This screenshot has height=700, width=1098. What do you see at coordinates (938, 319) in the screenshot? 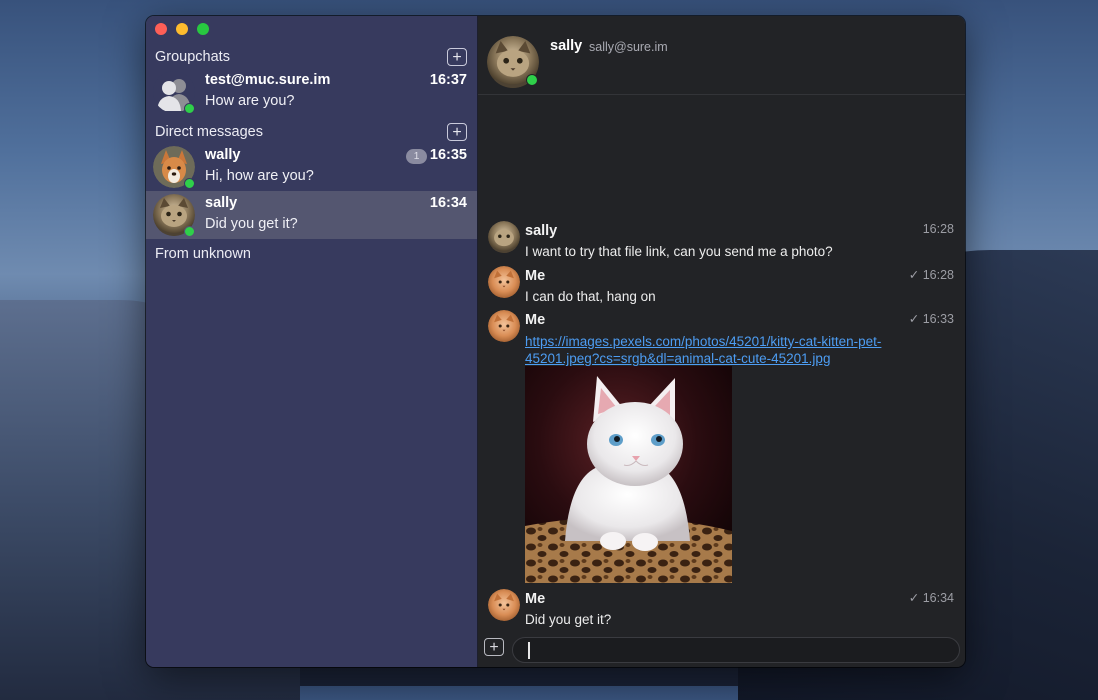
I see `message-time-value: 16:33` at bounding box center [938, 319].